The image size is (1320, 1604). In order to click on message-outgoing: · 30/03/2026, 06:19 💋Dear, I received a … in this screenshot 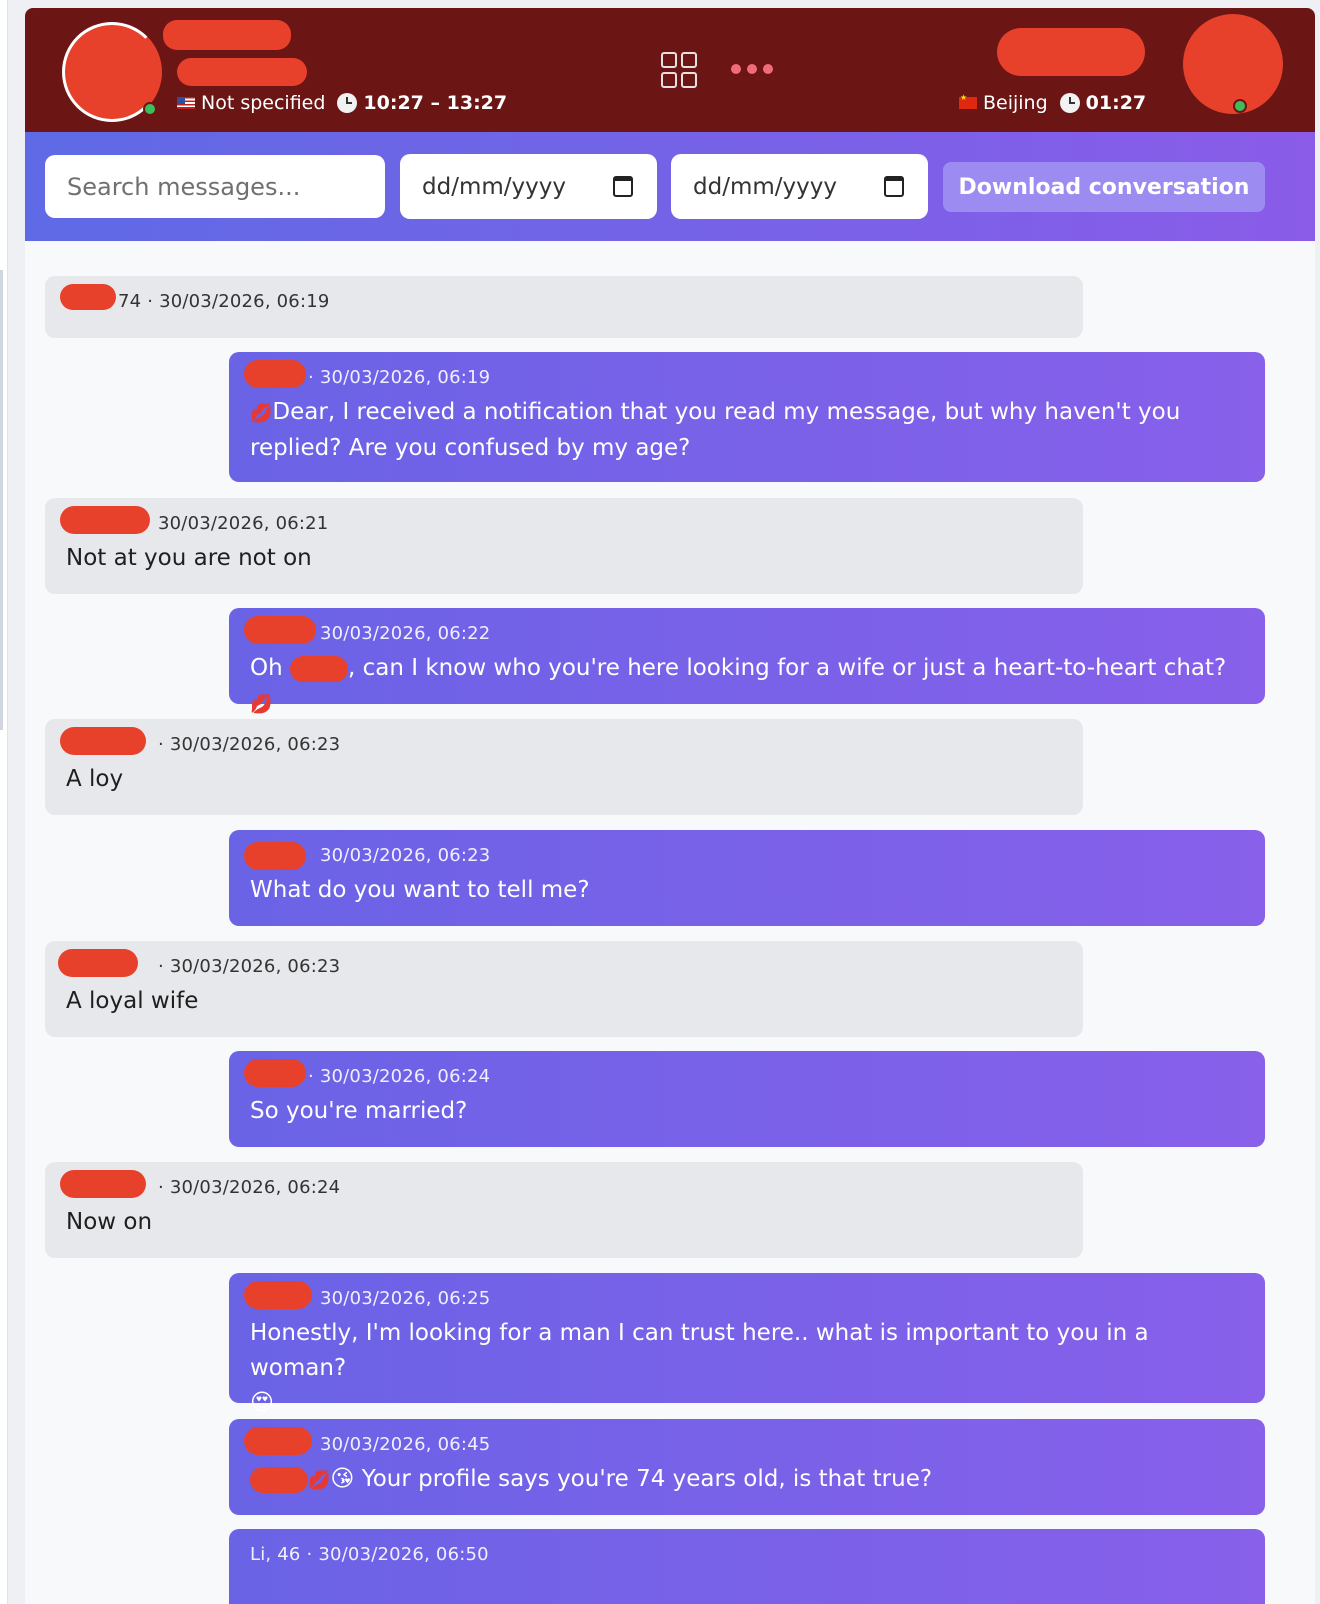, I will do `click(747, 417)`.